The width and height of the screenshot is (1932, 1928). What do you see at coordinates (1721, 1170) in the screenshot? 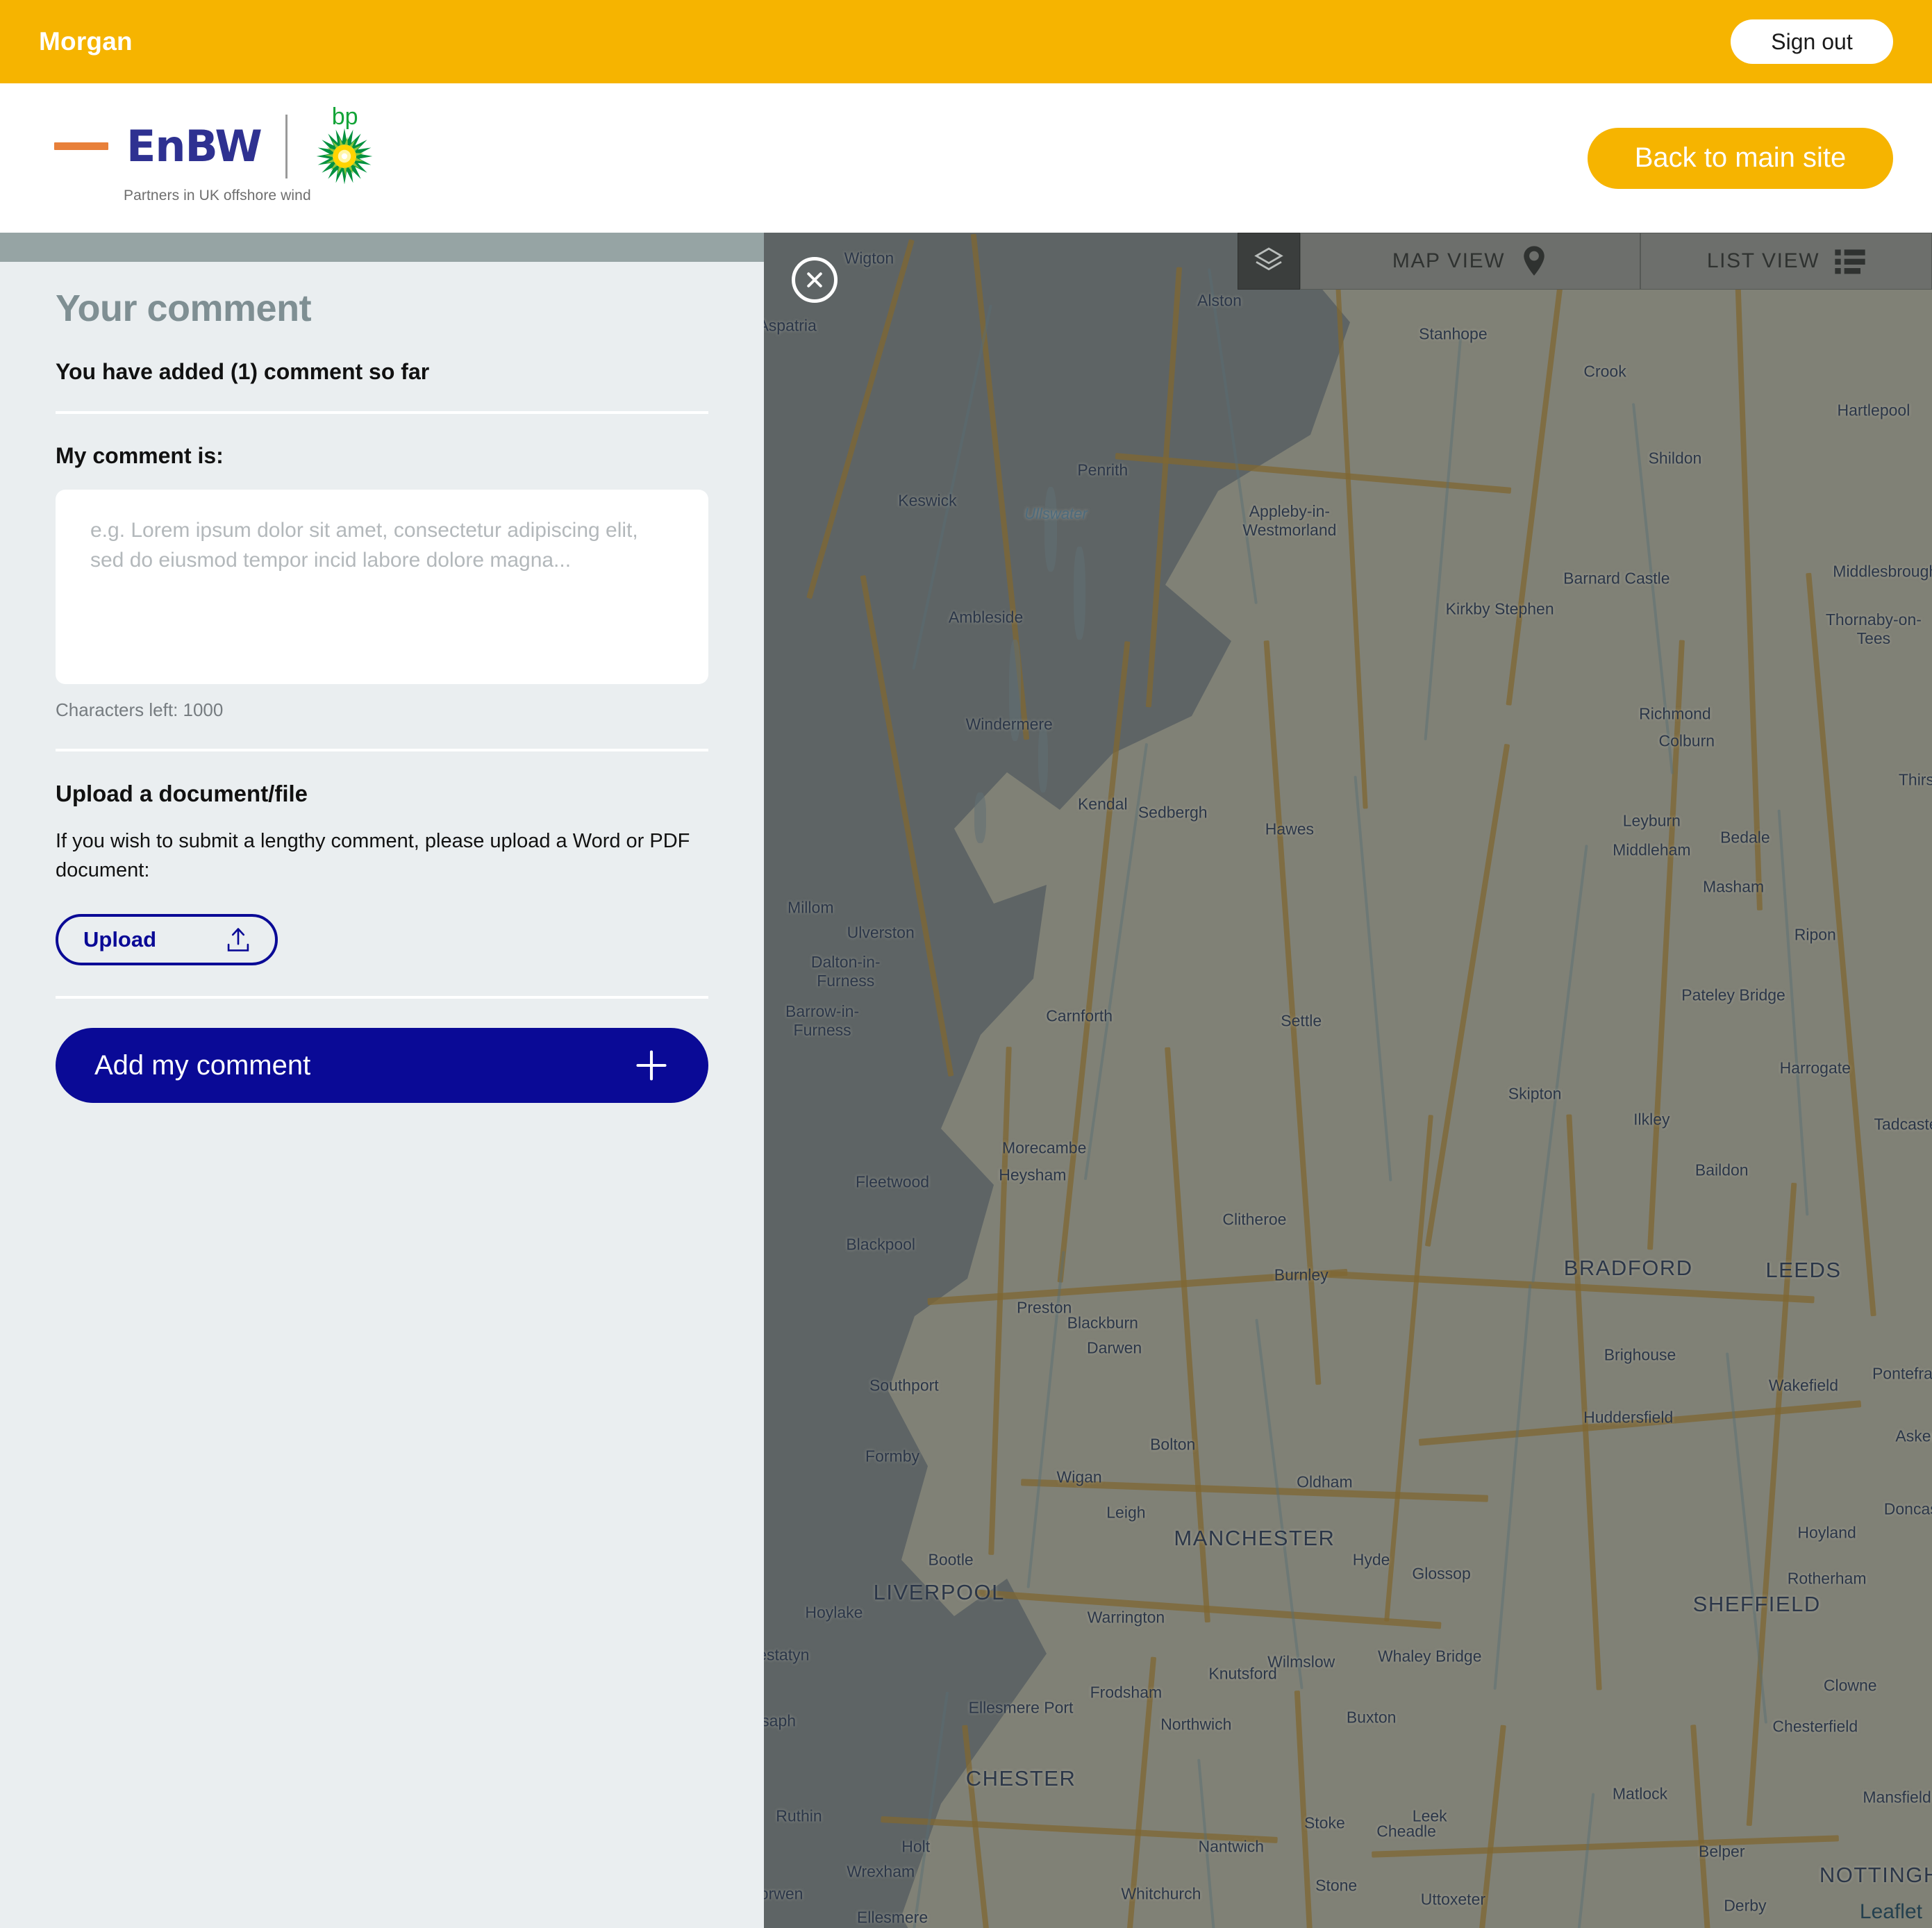
I see `map-place-label: Baildon` at bounding box center [1721, 1170].